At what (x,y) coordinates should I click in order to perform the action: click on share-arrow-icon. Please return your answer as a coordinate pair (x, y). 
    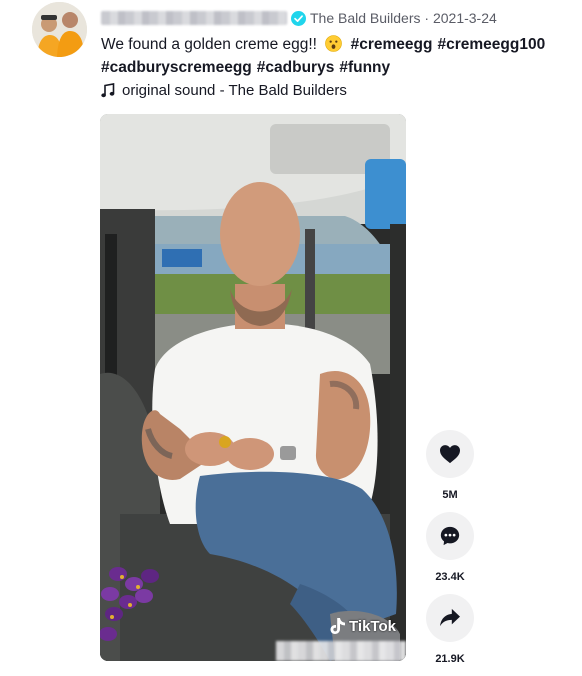
    Looking at the image, I should click on (450, 617).